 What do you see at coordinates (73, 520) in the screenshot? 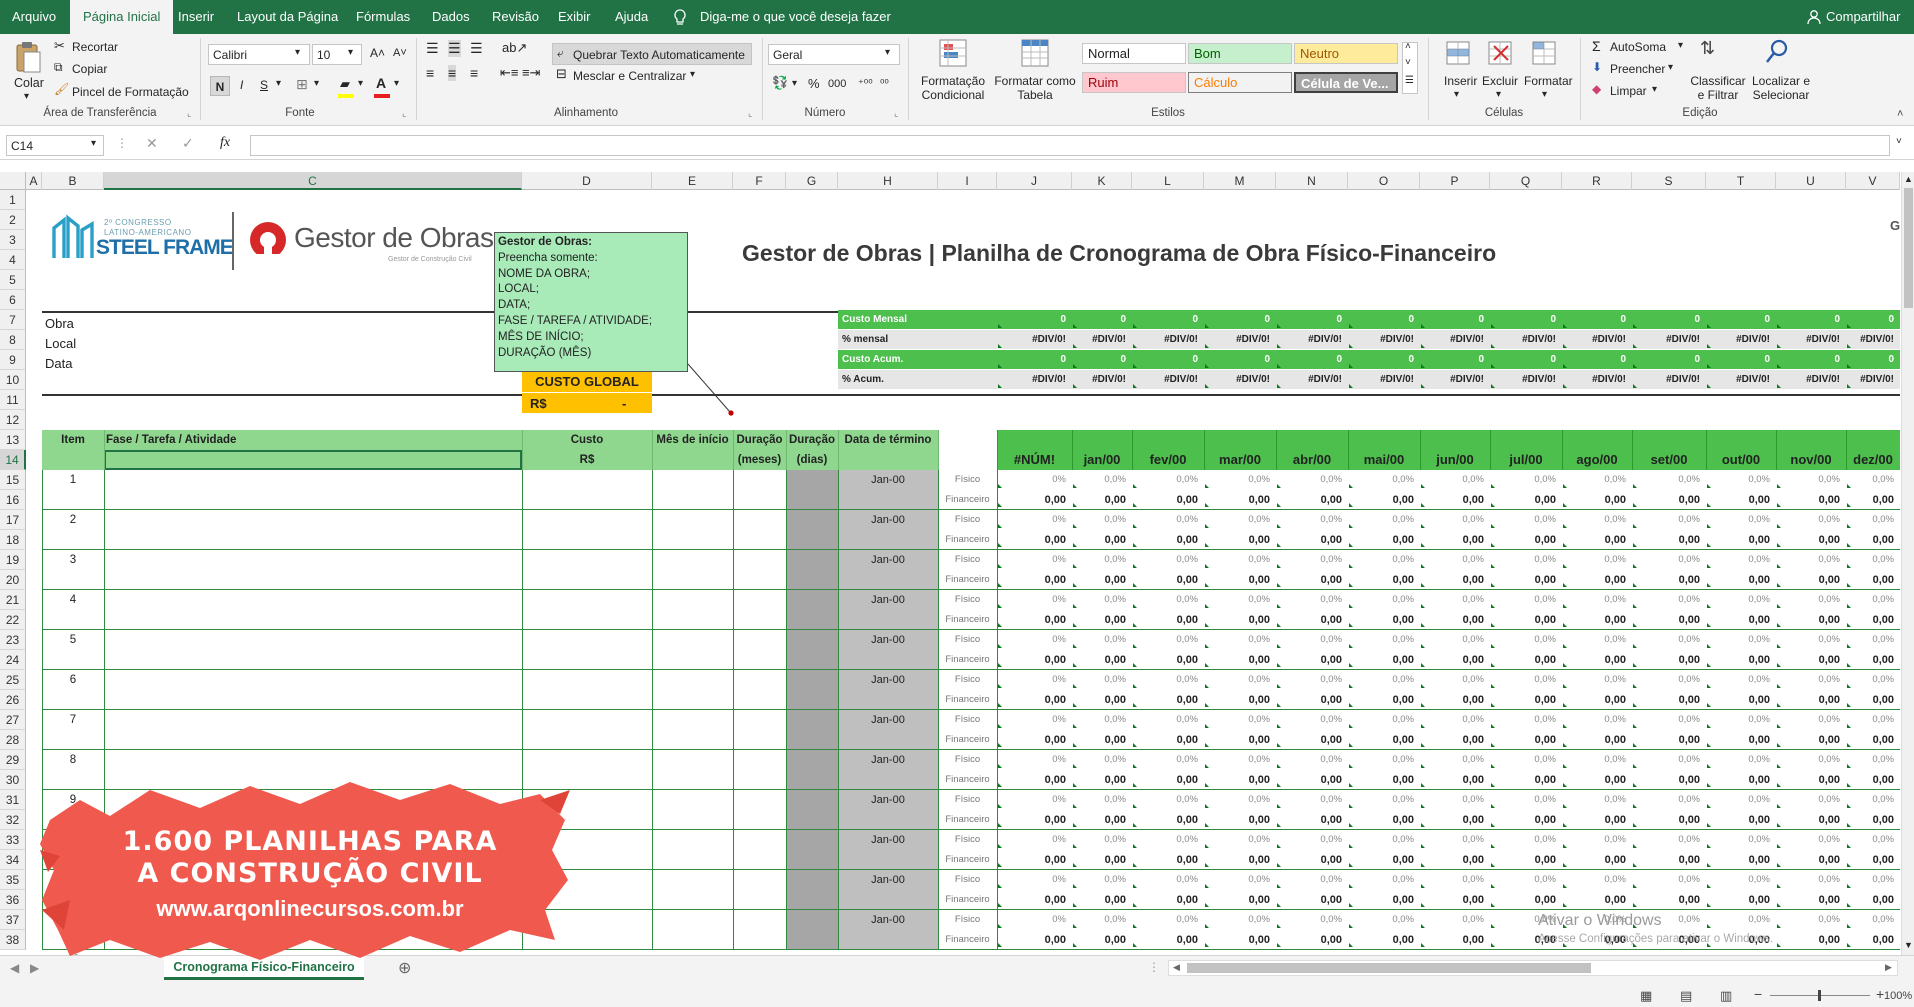
I see `item-number: 2` at bounding box center [73, 520].